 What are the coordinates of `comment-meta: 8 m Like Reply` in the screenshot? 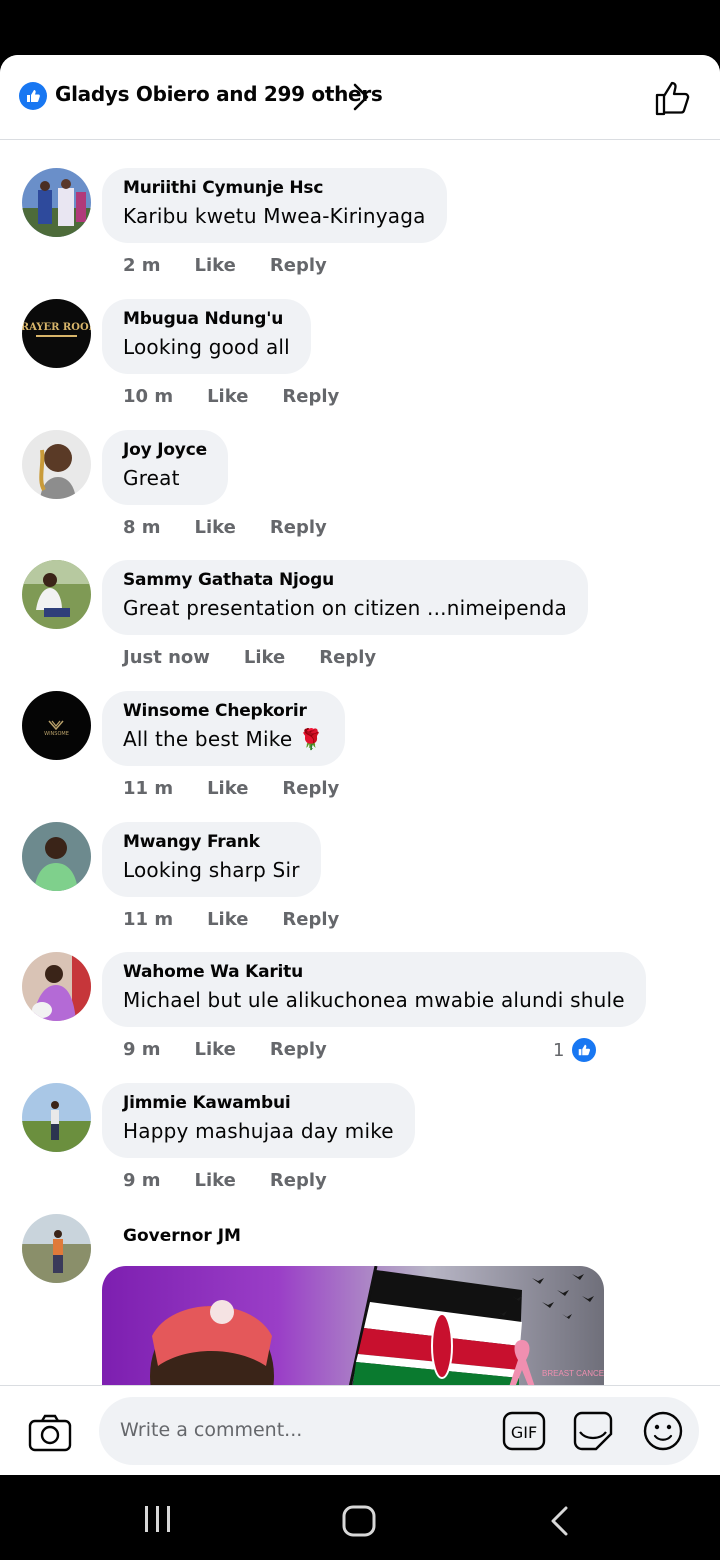 It's located at (242, 527).